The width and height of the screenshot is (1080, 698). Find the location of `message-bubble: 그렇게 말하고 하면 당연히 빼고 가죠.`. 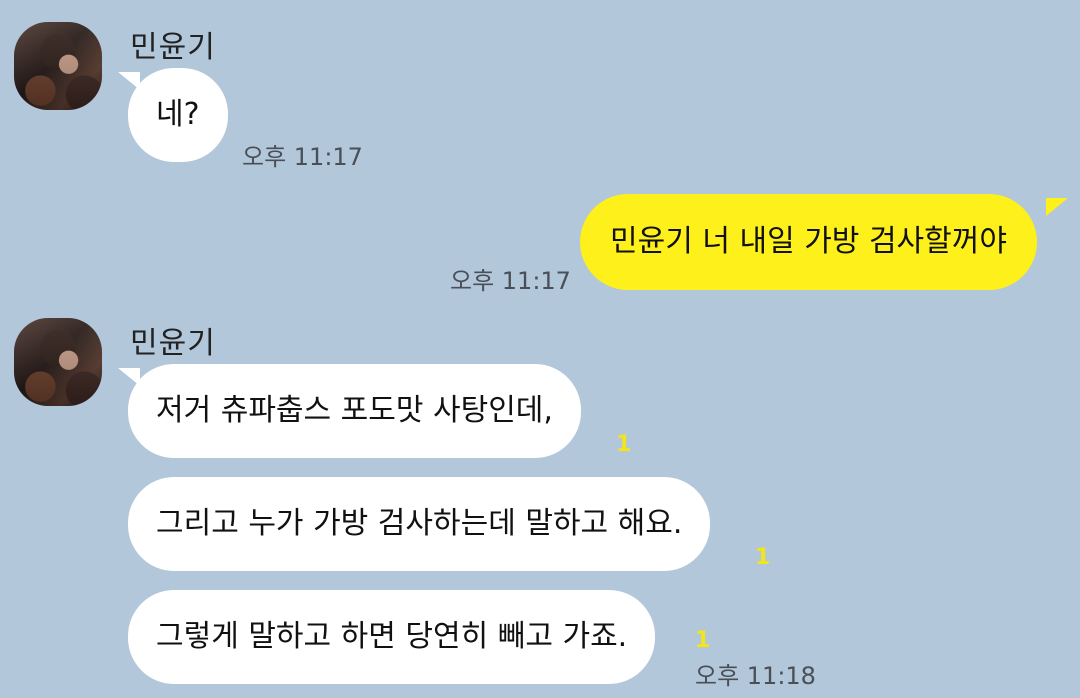

message-bubble: 그렇게 말하고 하면 당연히 빼고 가죠. is located at coordinates (392, 637).